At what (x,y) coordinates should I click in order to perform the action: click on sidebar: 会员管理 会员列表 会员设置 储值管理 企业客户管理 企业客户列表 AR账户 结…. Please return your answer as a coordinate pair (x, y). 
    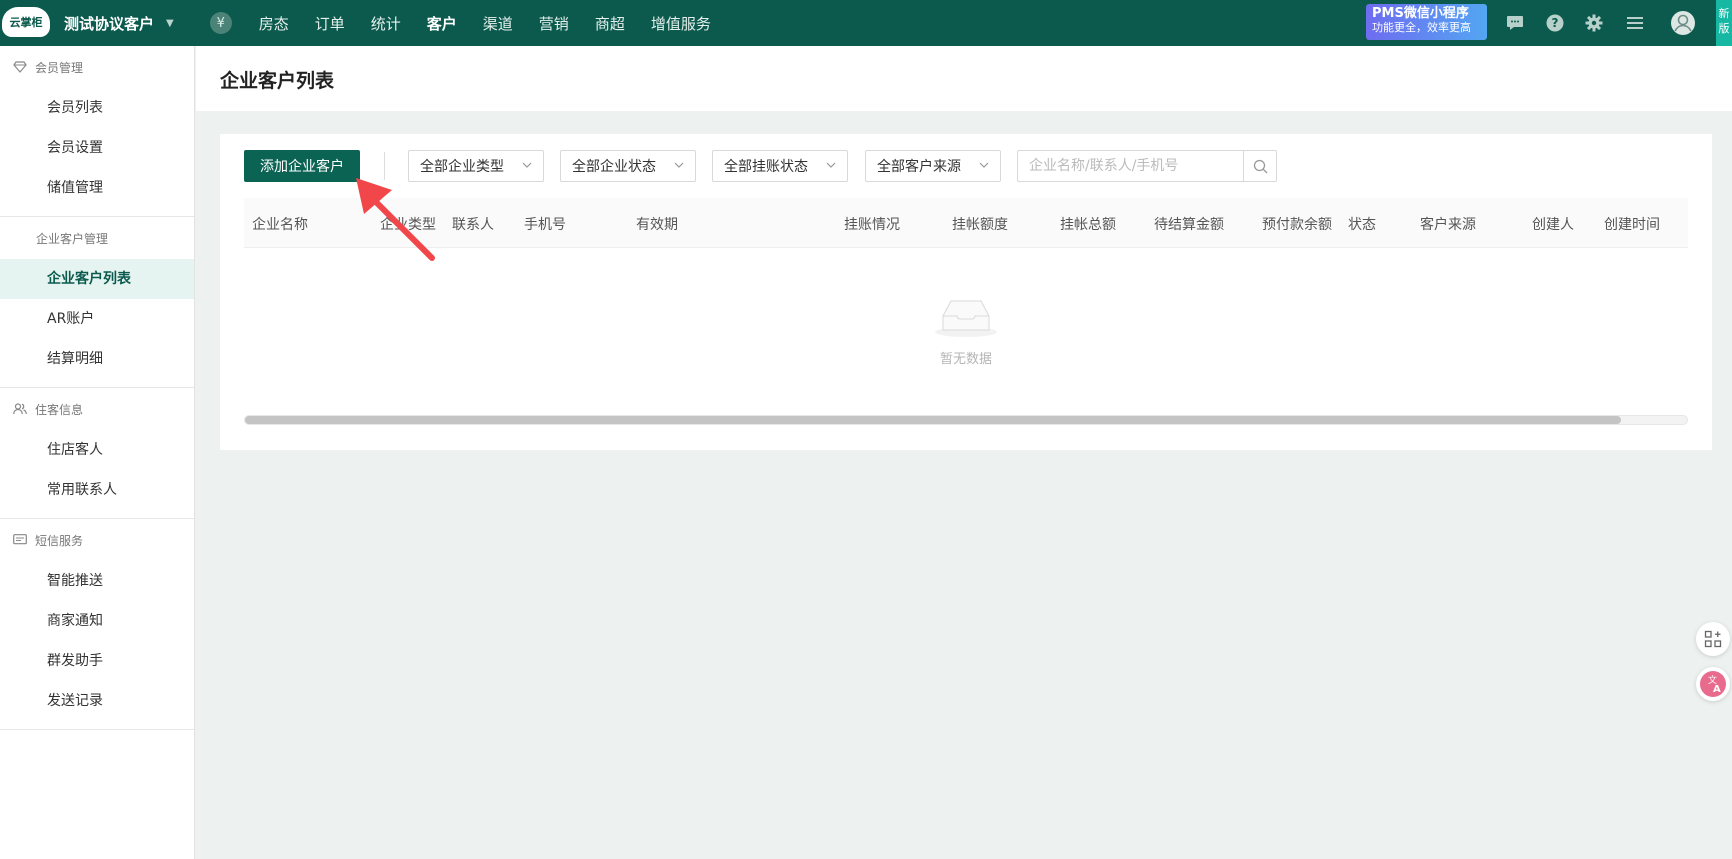
    Looking at the image, I should click on (97, 452).